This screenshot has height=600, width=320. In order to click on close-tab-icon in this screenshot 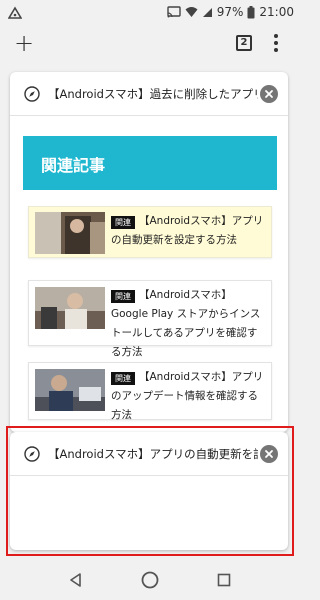, I will do `click(269, 94)`.